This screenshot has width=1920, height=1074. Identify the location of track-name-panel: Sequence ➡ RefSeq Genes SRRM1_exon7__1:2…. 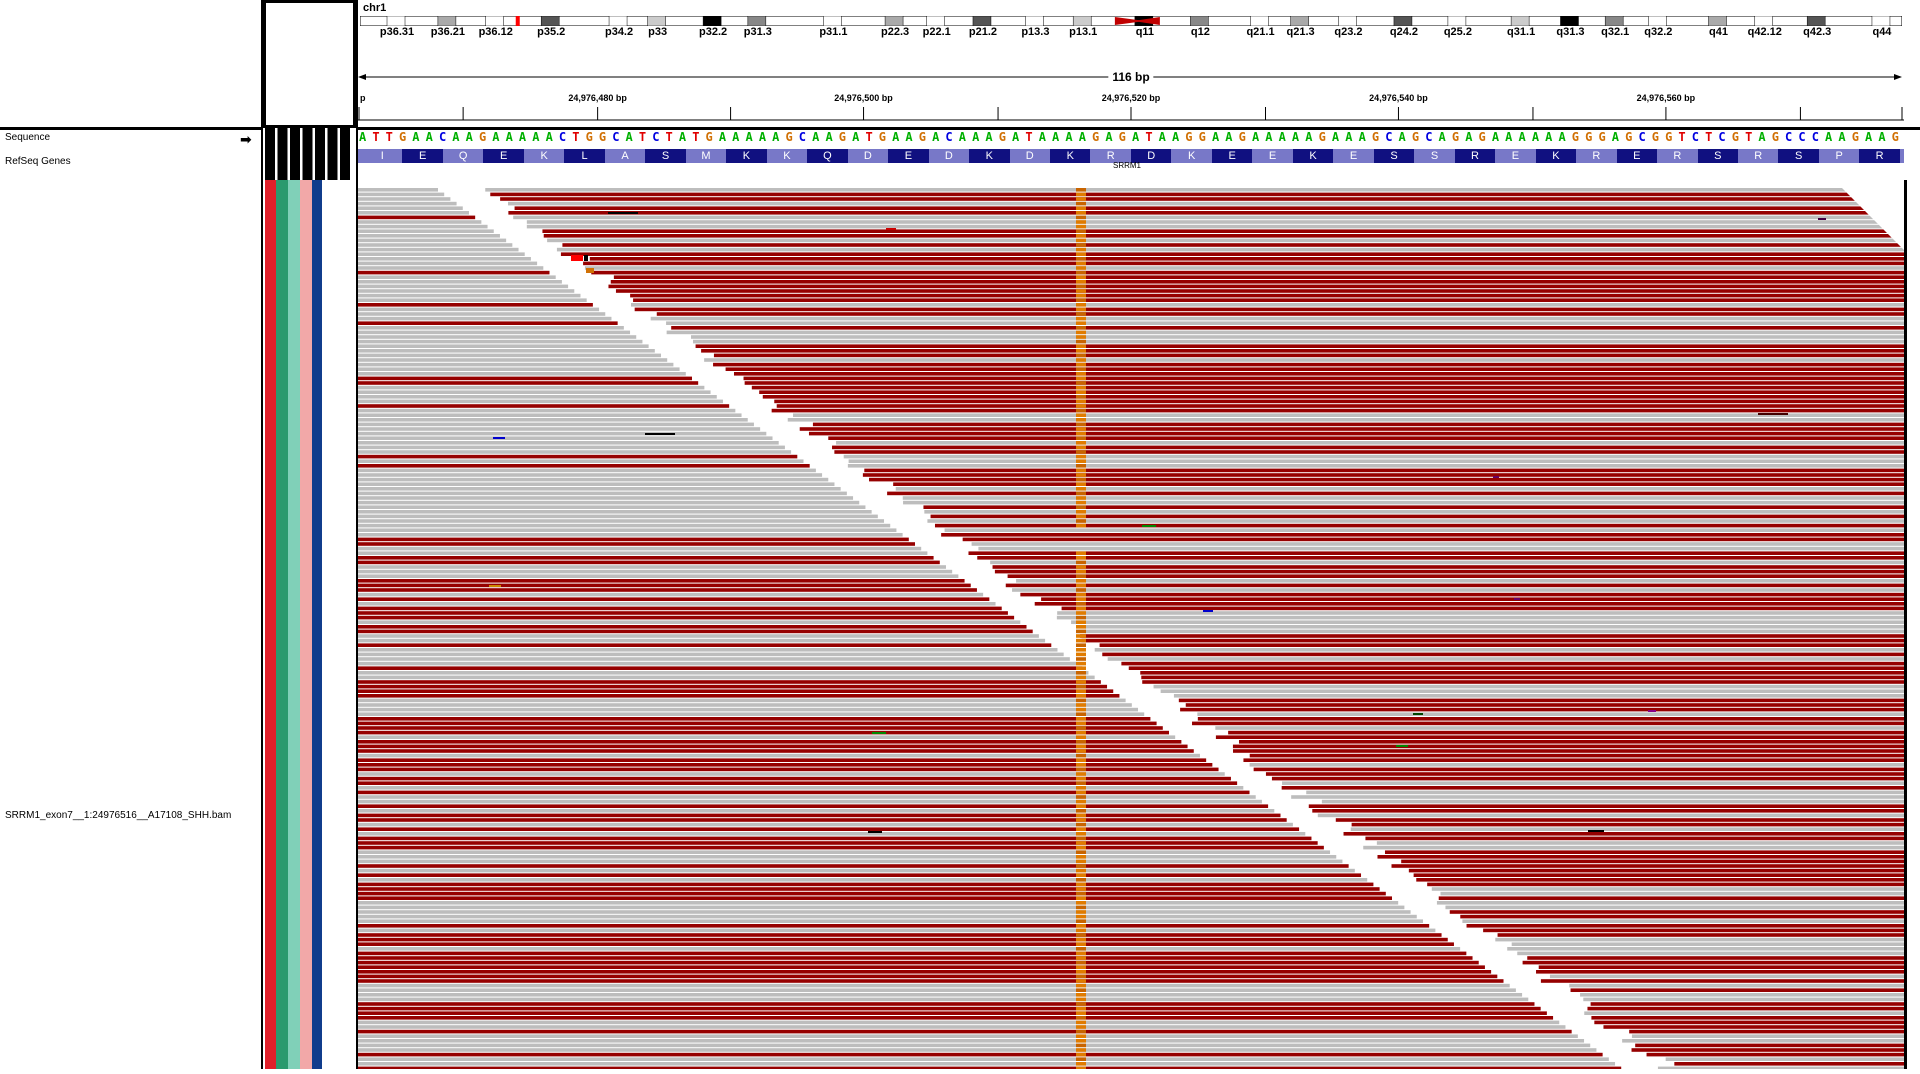
(131, 534).